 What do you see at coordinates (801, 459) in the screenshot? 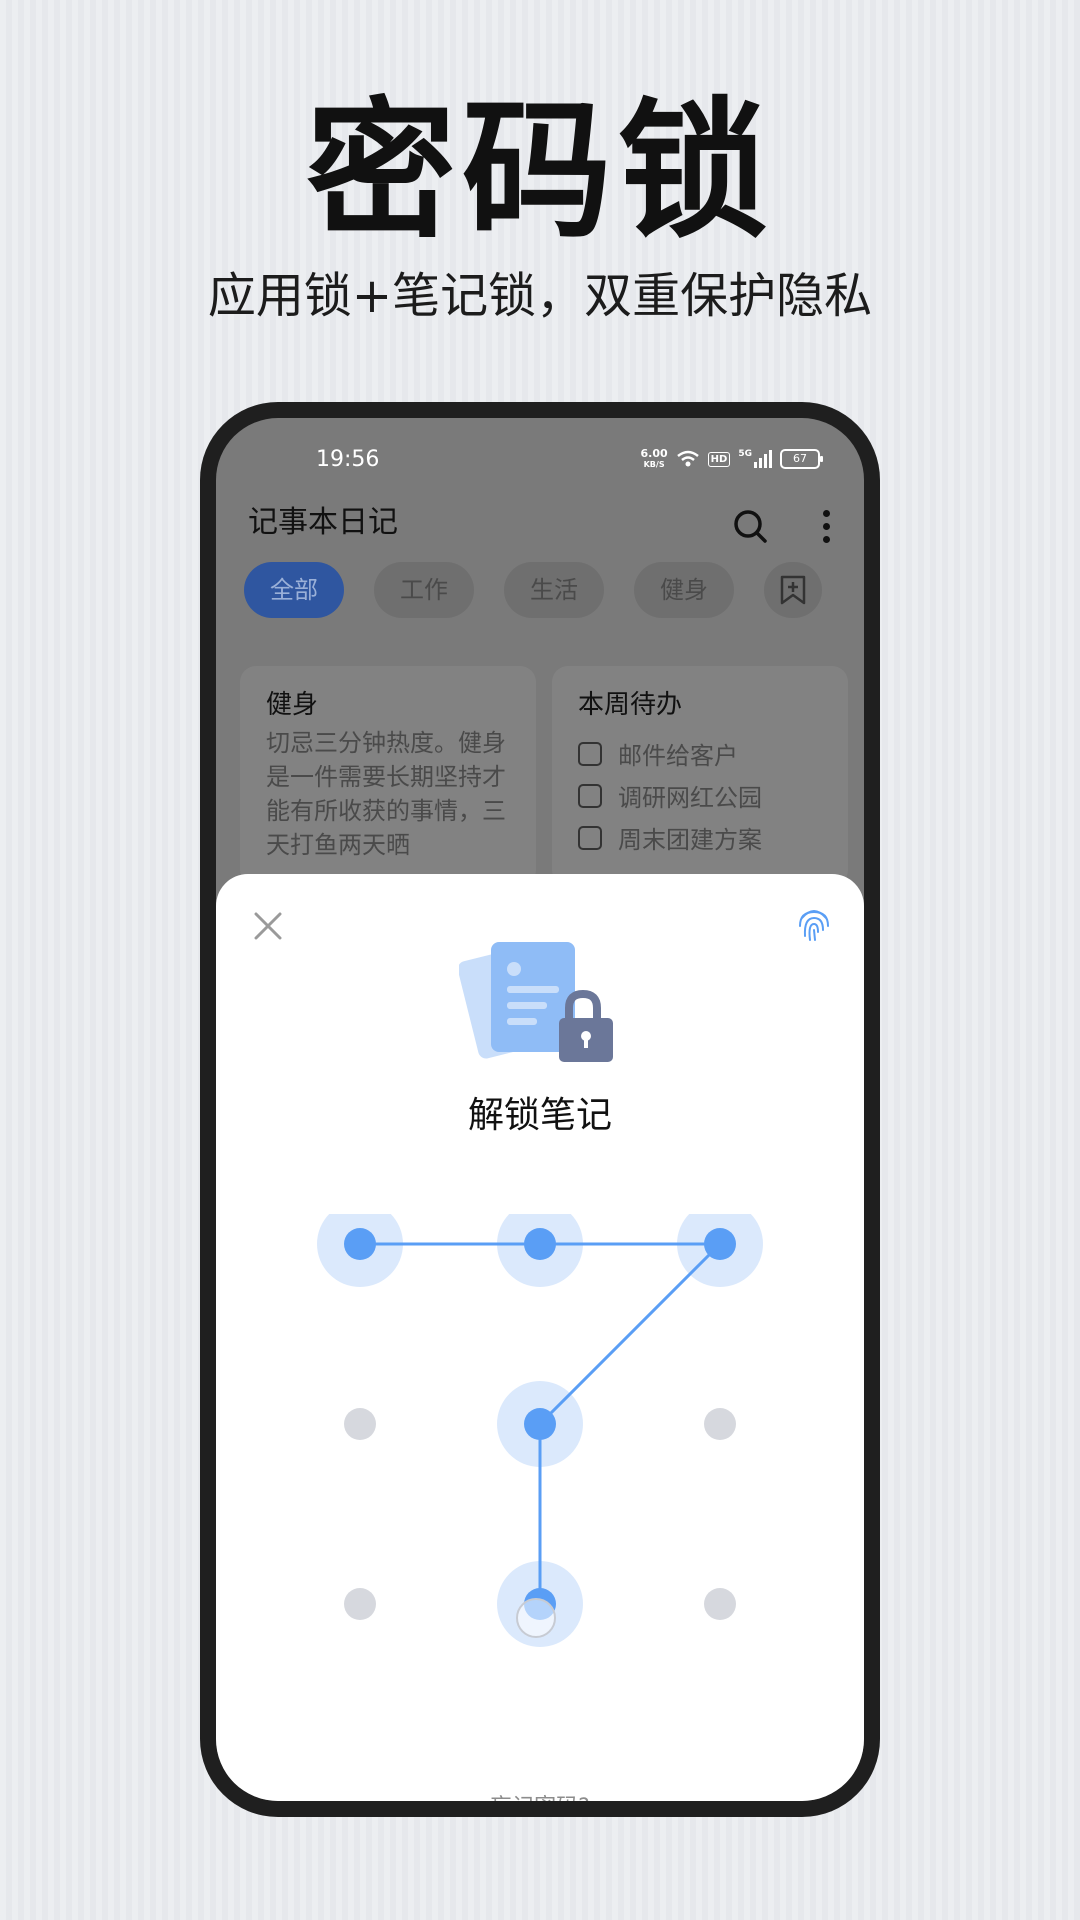
I see `battery-icon: 67` at bounding box center [801, 459].